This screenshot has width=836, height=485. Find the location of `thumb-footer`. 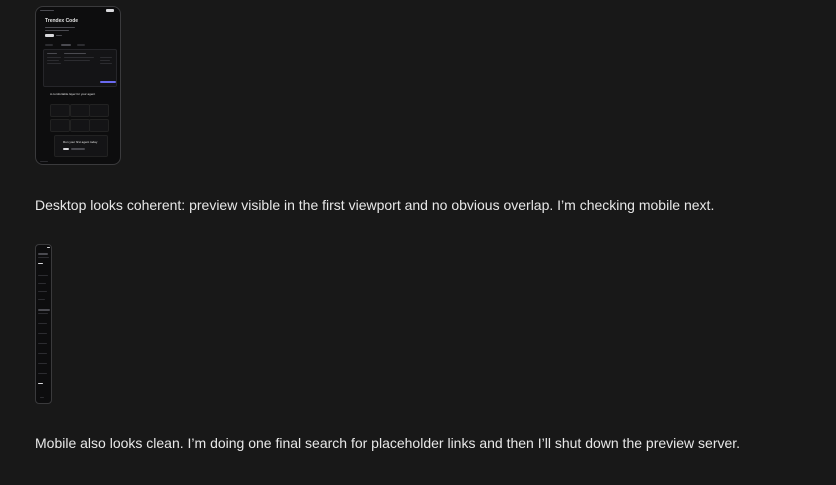

thumb-footer is located at coordinates (44, 161).